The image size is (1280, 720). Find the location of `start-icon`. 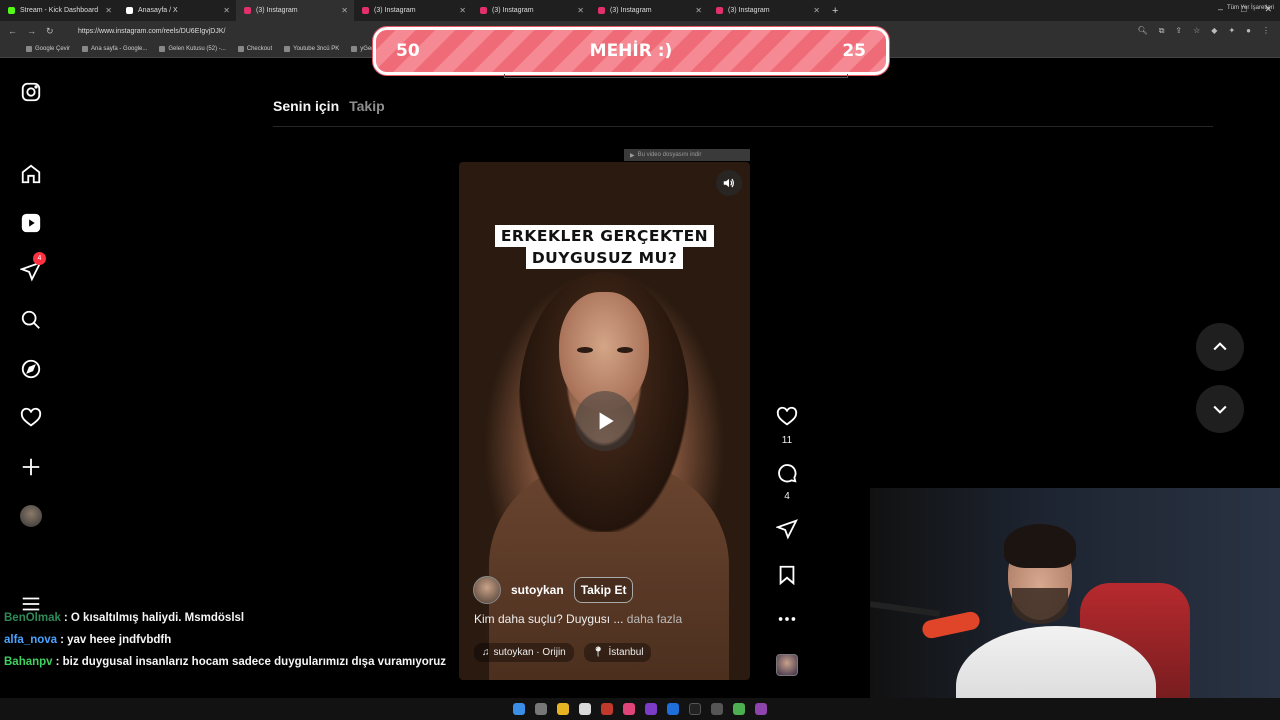

start-icon is located at coordinates (519, 709).